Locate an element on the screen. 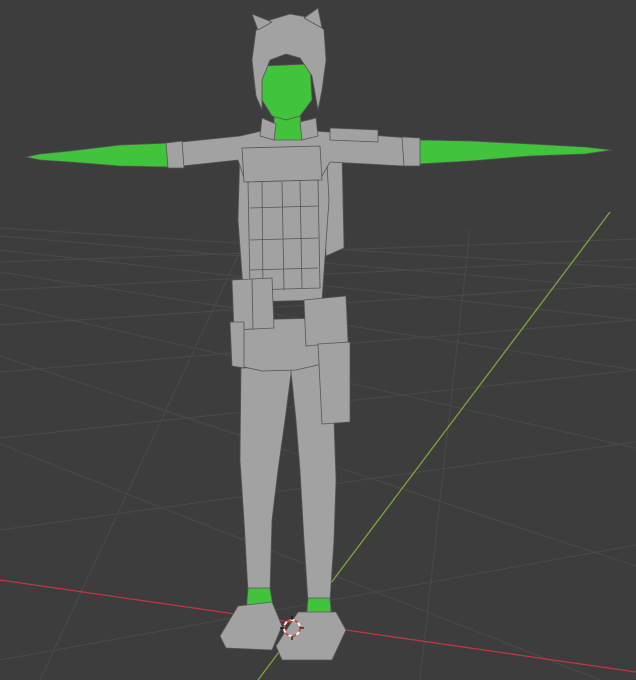  belt-pouch-right is located at coordinates (326, 321).